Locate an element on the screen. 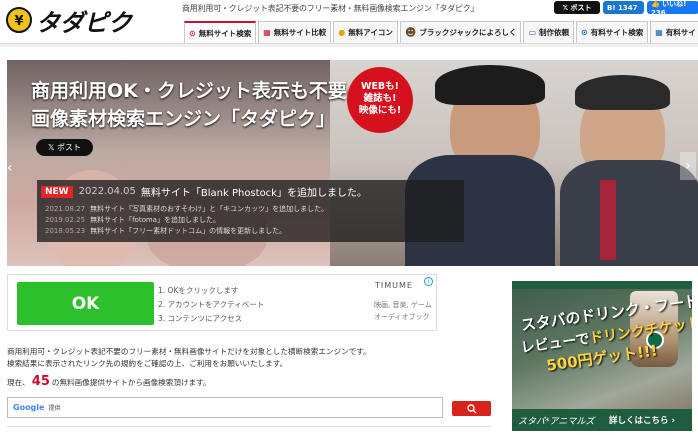 The width and height of the screenshot is (698, 442). news-date: 2018.05.23 is located at coordinates (65, 231).